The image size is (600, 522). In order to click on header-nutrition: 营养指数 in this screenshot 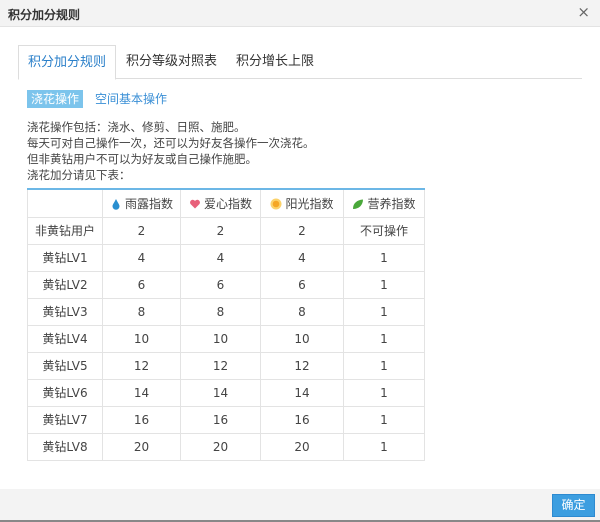, I will do `click(384, 203)`.